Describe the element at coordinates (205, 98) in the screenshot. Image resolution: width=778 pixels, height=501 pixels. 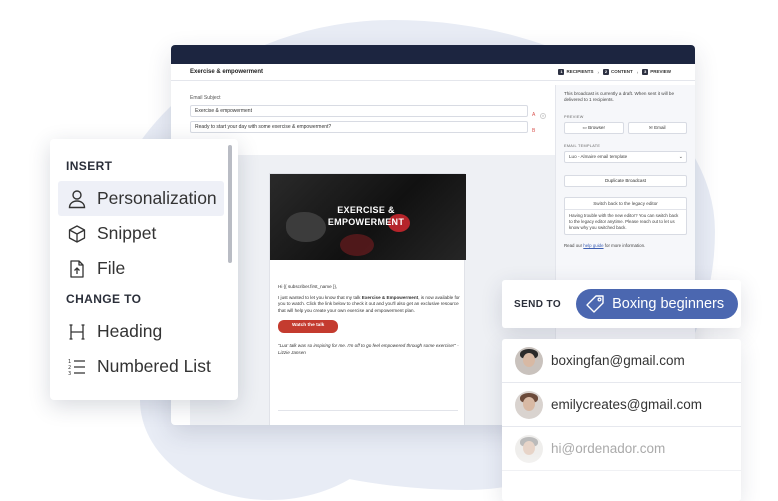
I see `email-subject-label: Email Subject` at that location.